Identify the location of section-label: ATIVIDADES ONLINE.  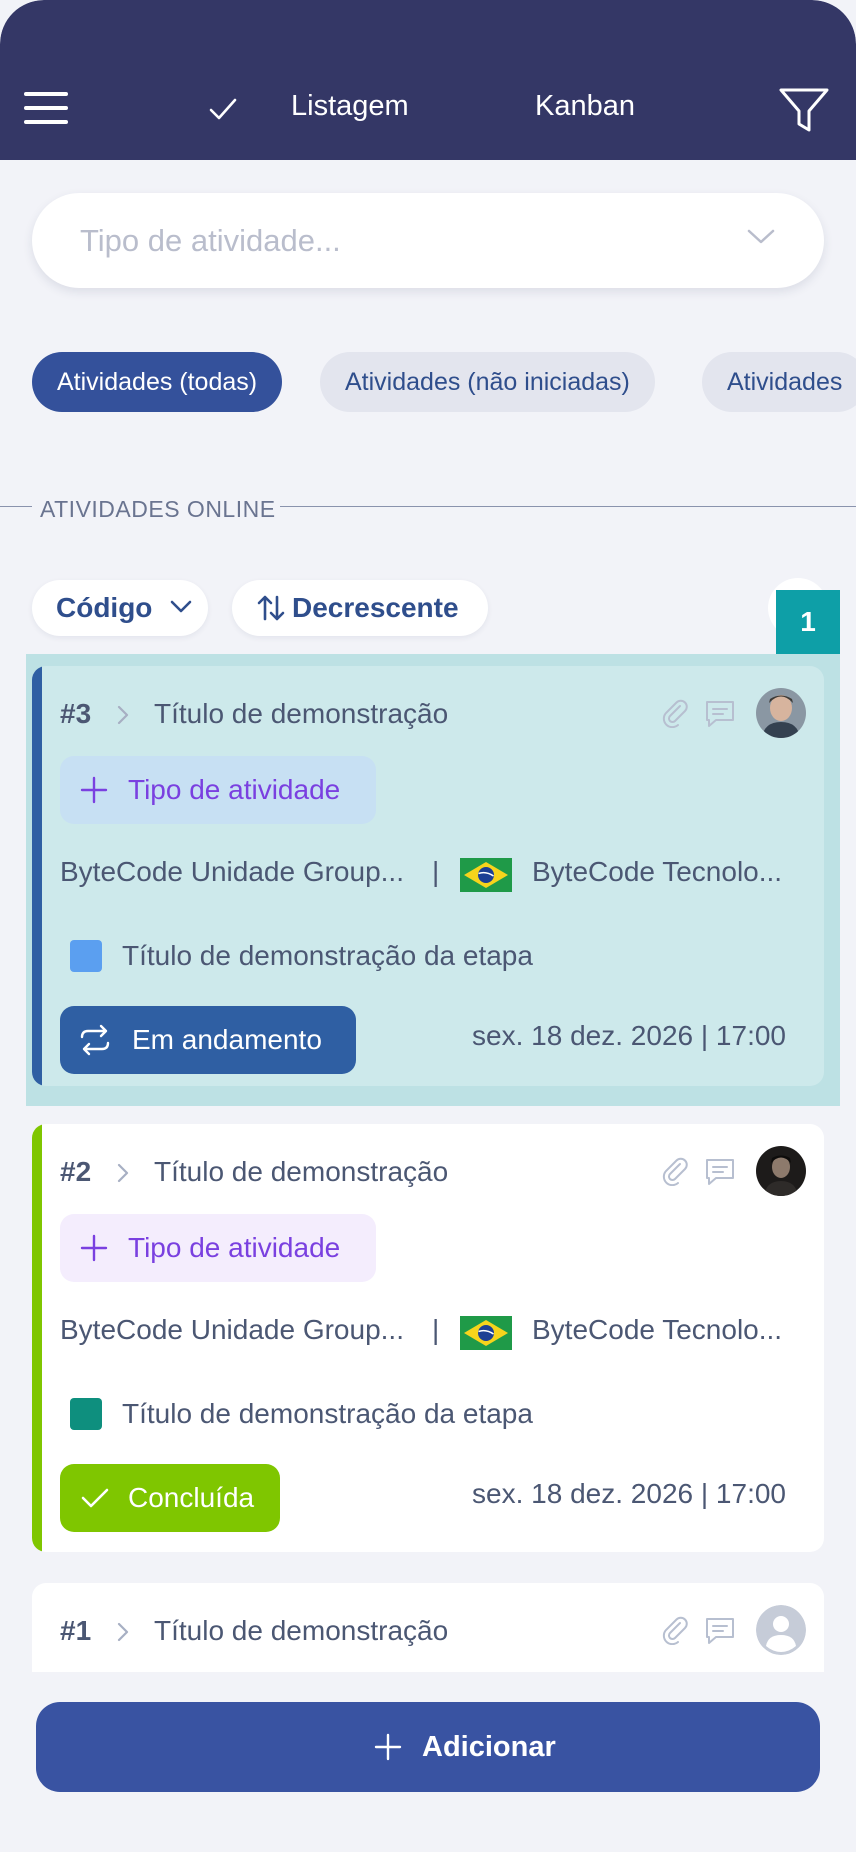
(158, 509).